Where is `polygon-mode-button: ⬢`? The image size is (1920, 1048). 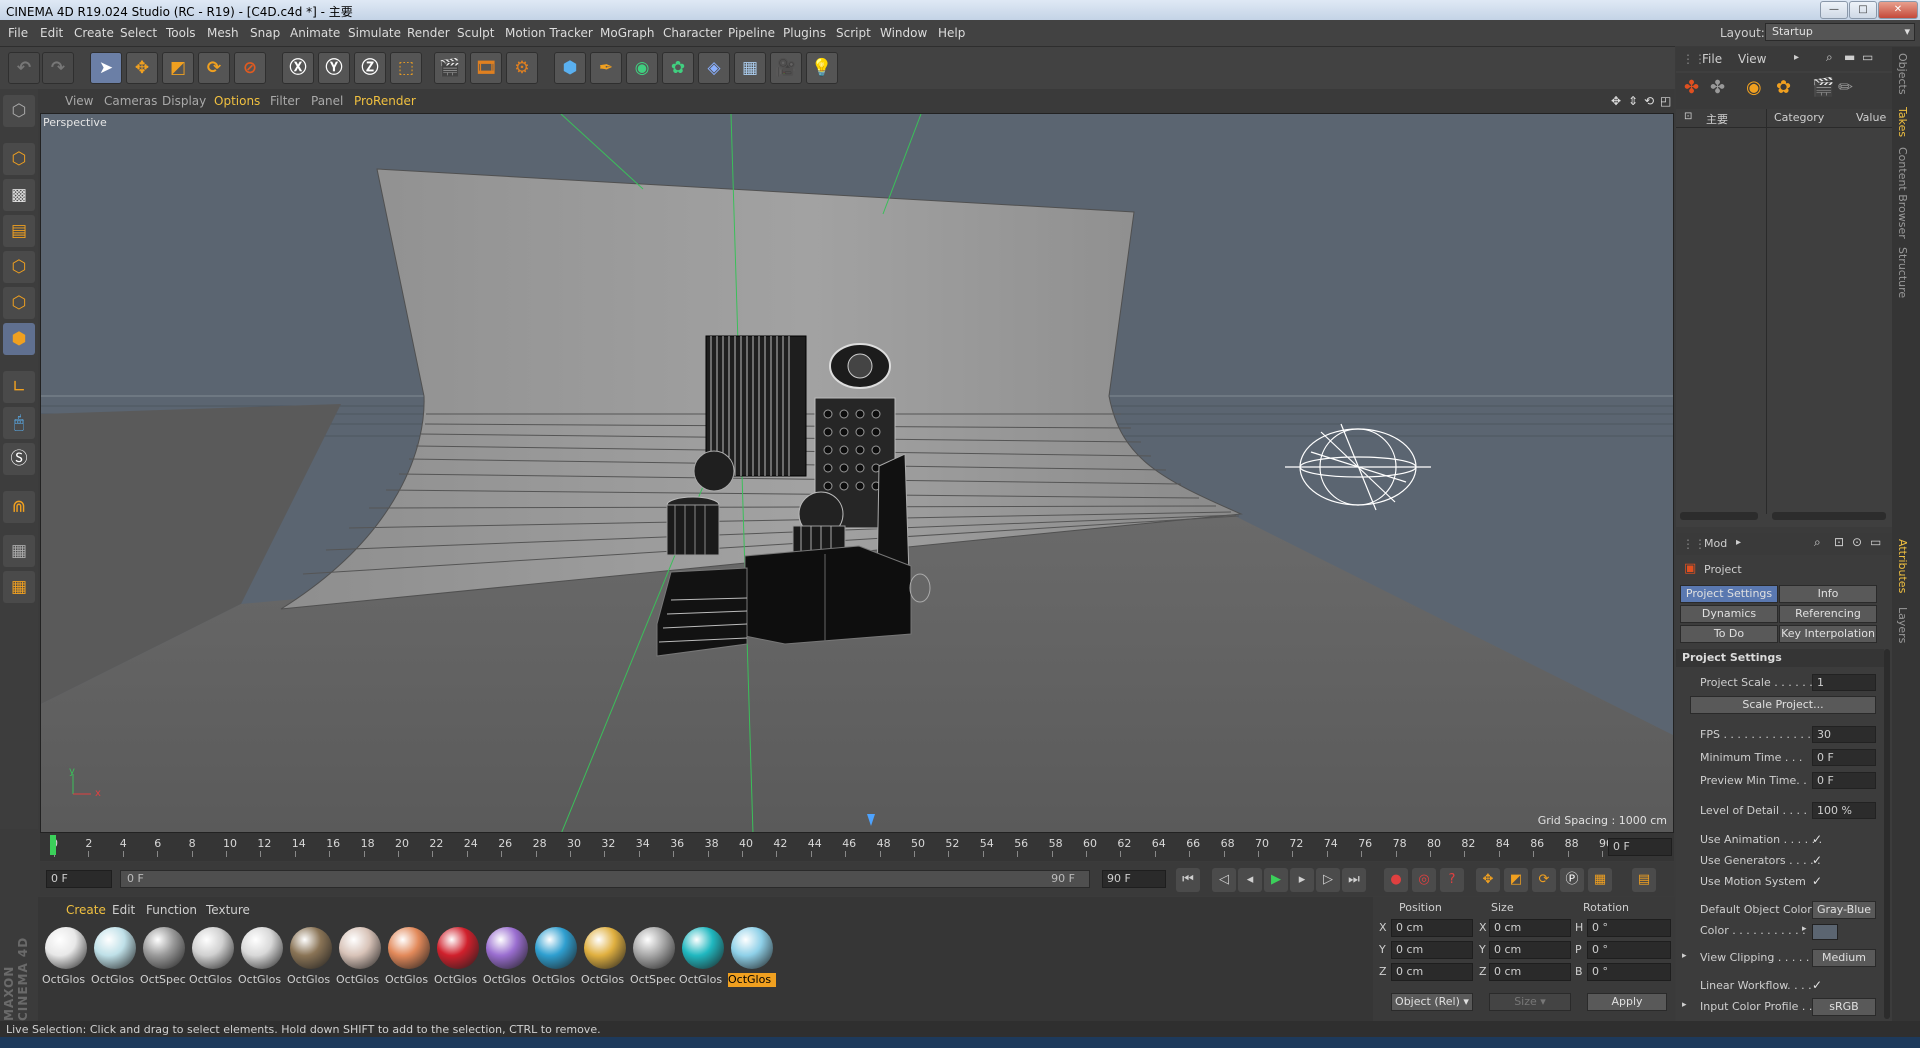
polygon-mode-button: ⬢ is located at coordinates (19, 339).